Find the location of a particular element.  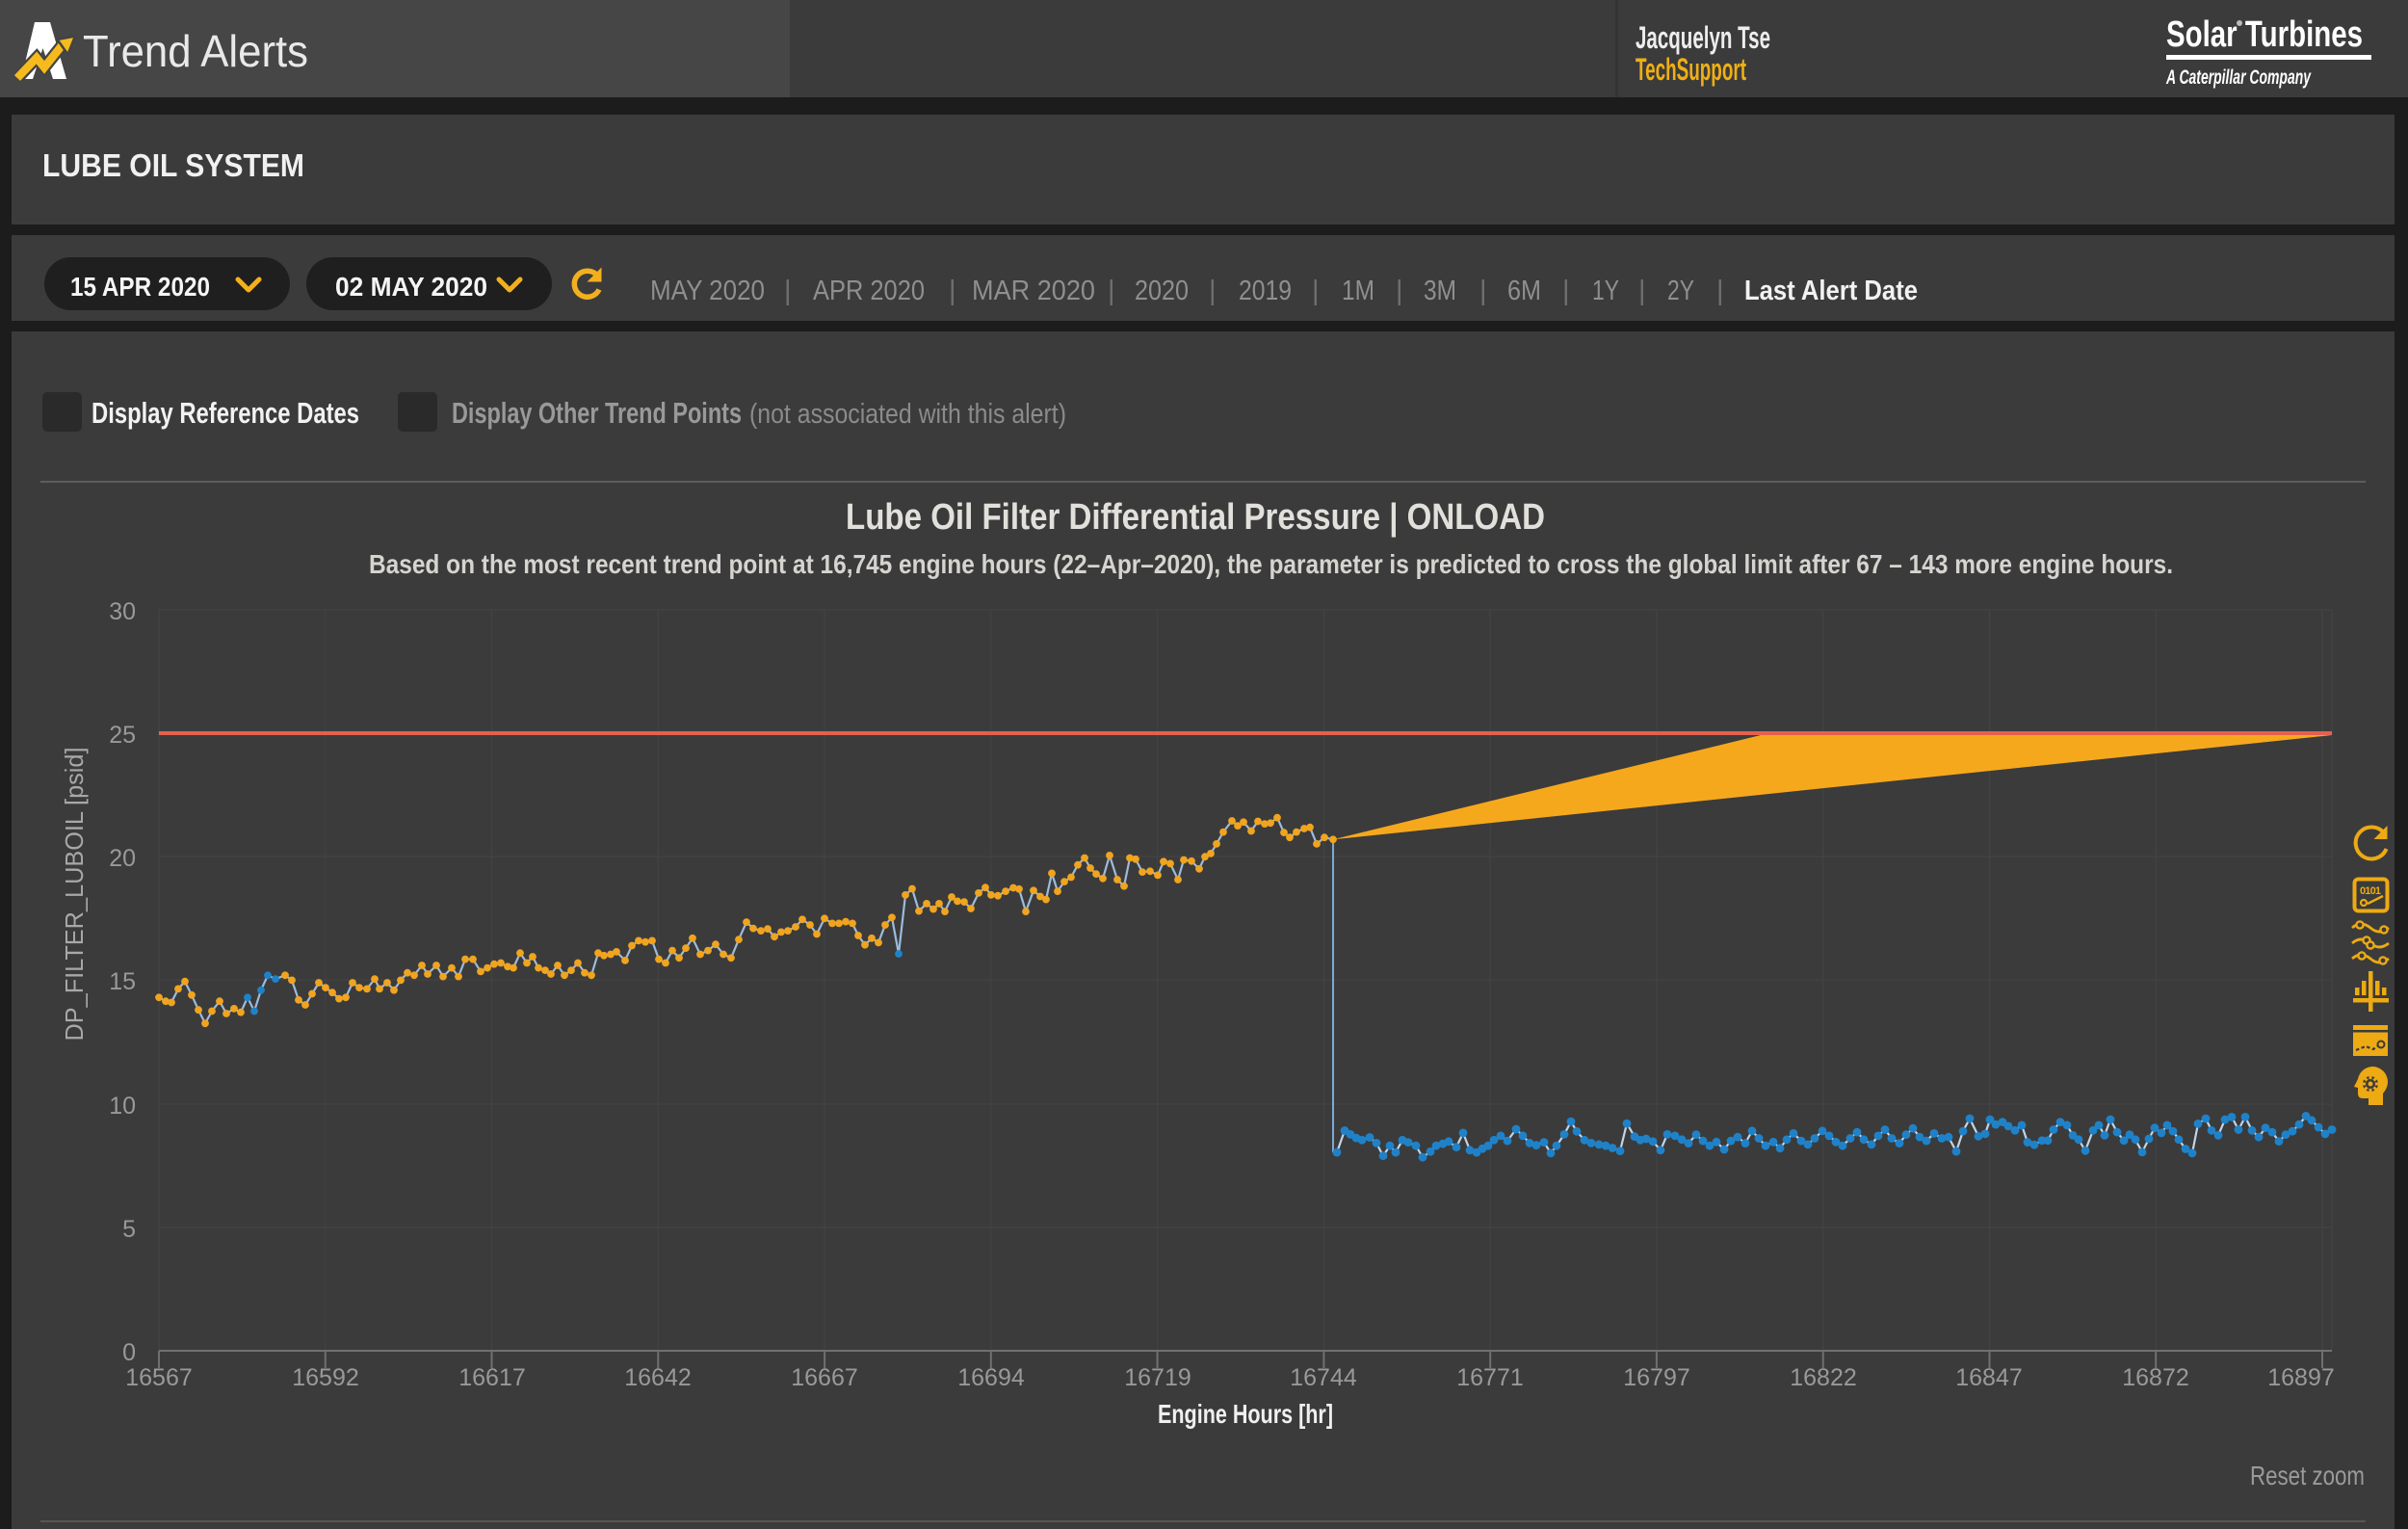

svg-text: LUBE OIL SYSTEM is located at coordinates (173, 165).